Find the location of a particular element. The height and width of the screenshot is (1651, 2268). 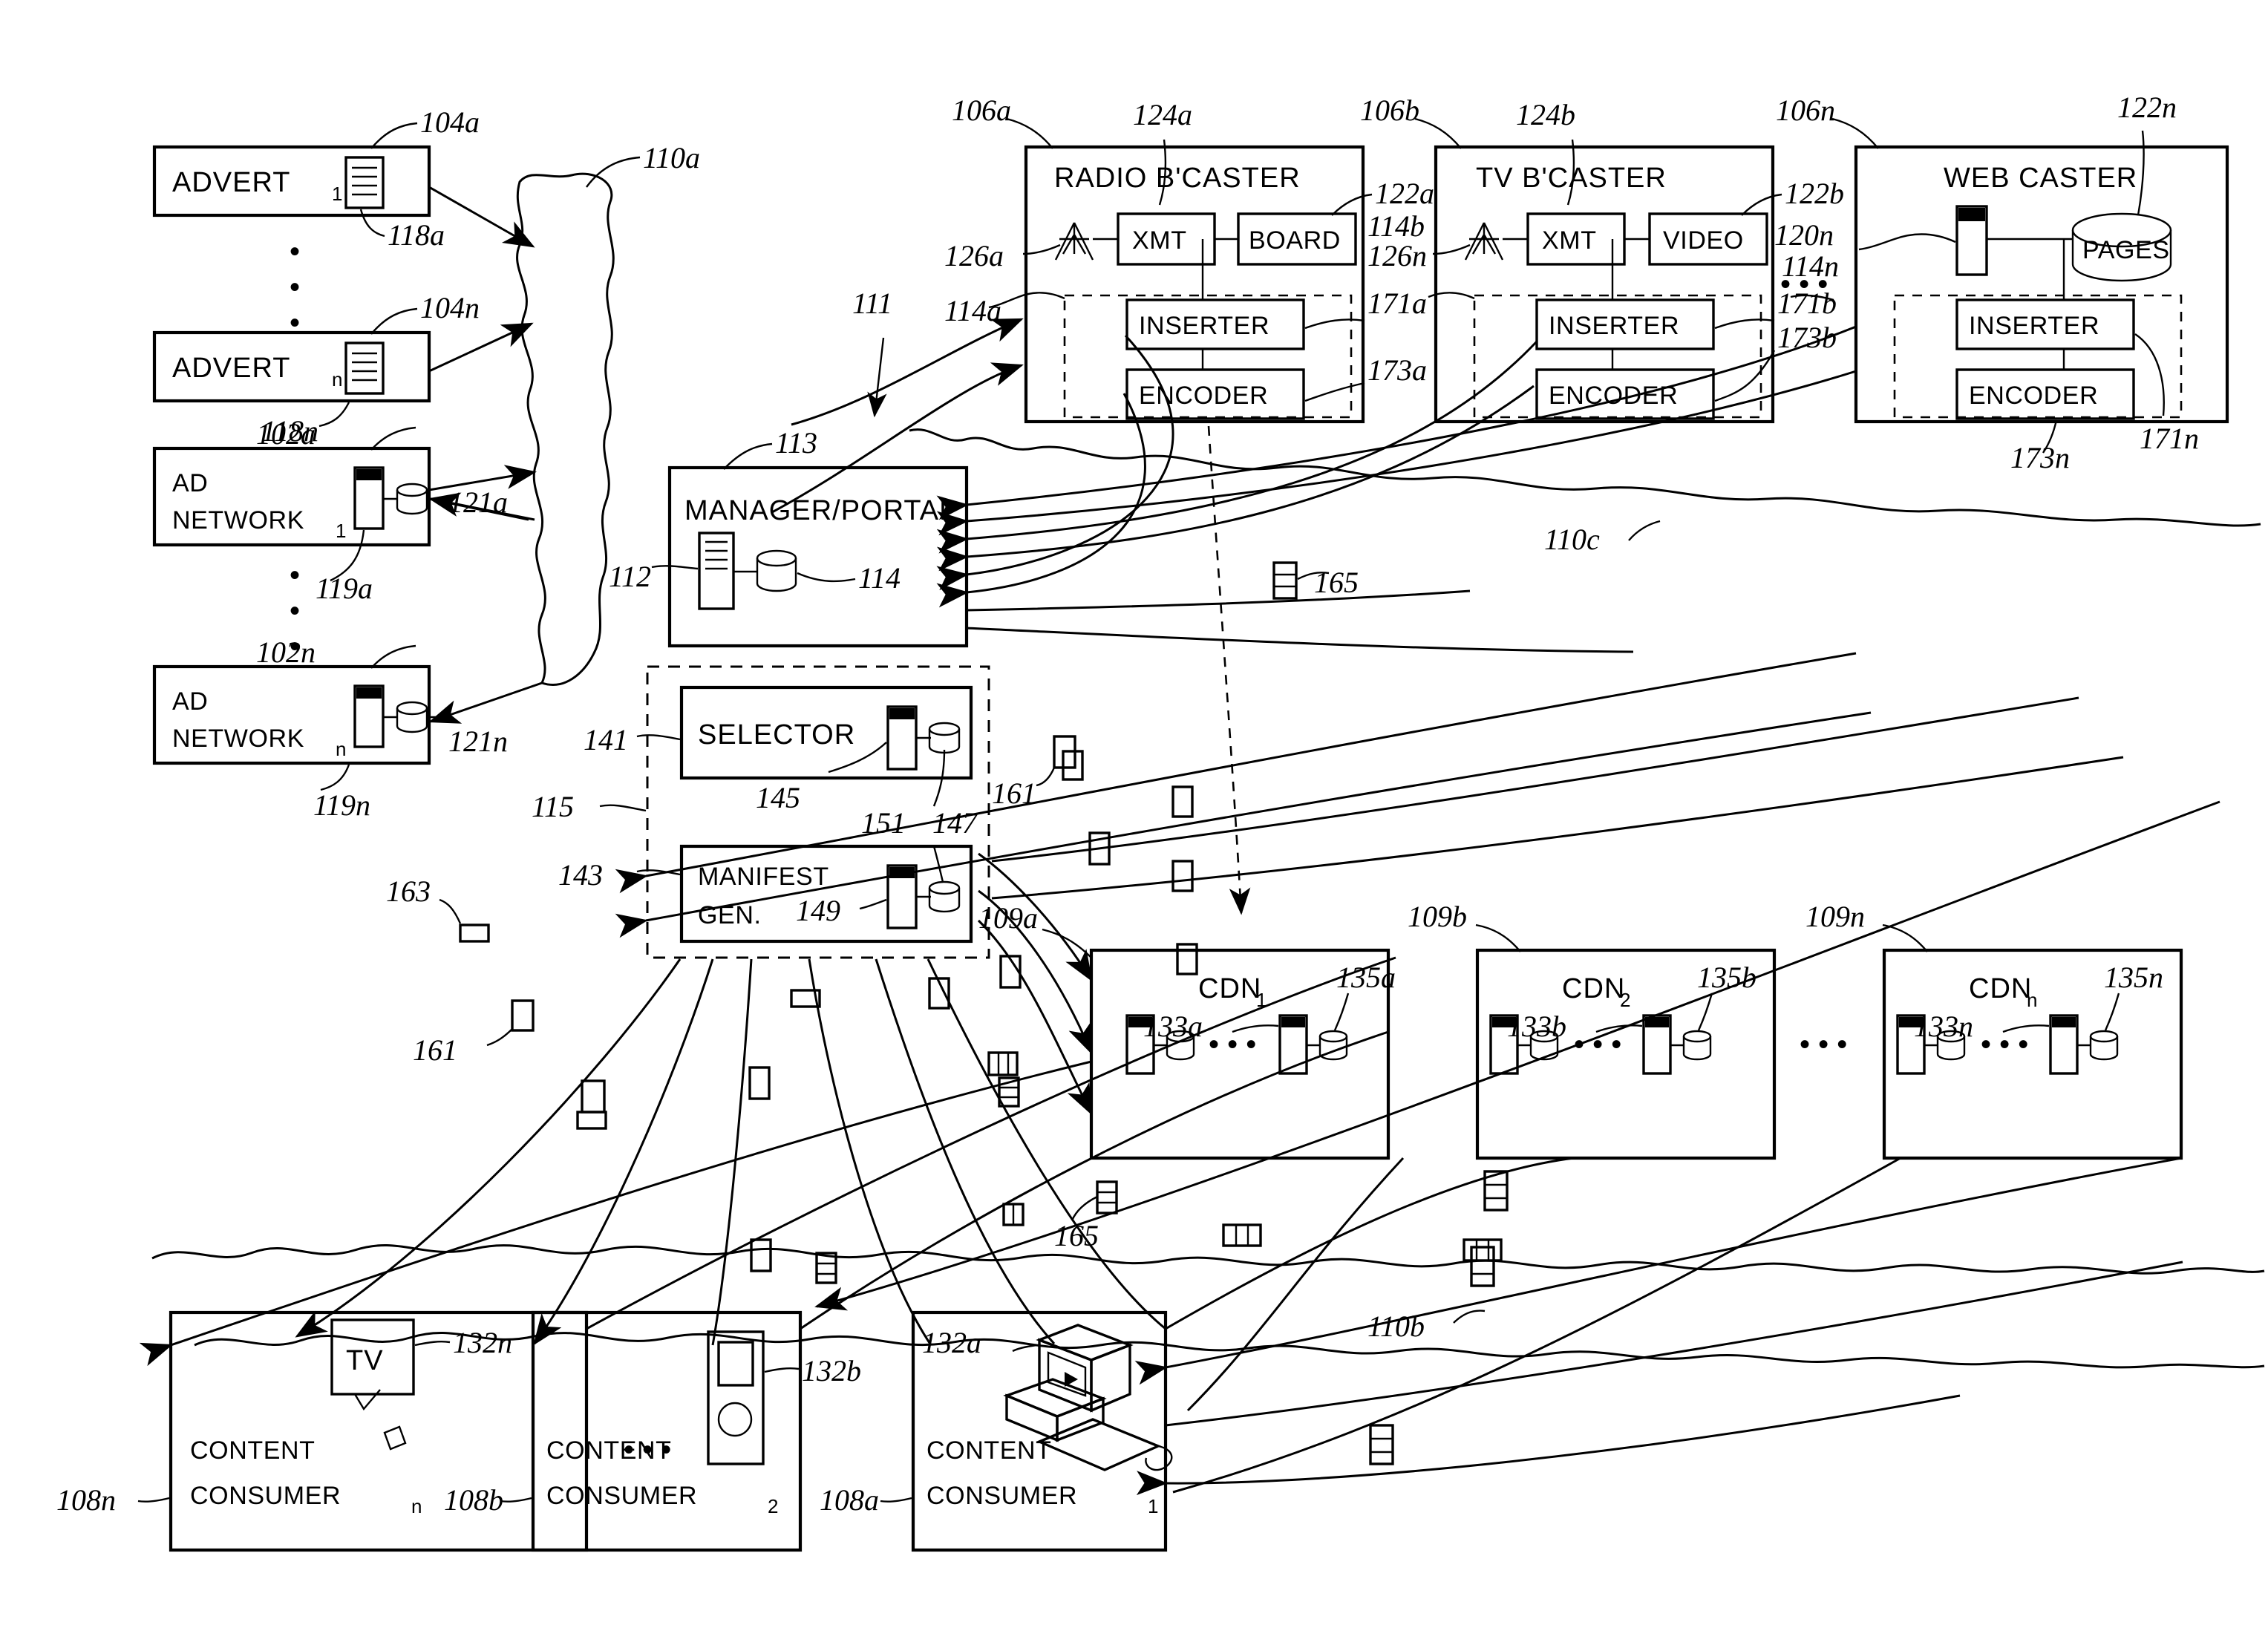

cdn-2-label: CDN is located at coordinates (1593, 988).